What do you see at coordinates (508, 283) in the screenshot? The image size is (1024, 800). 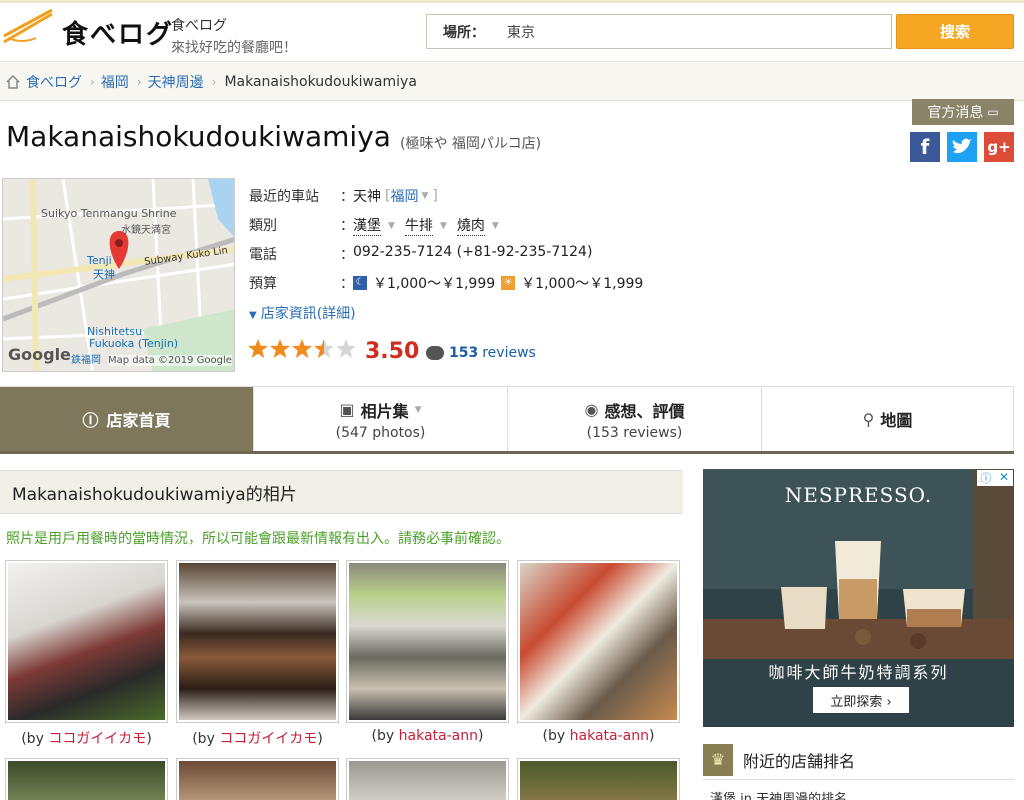 I see `sun-lunch-icon: ☀` at bounding box center [508, 283].